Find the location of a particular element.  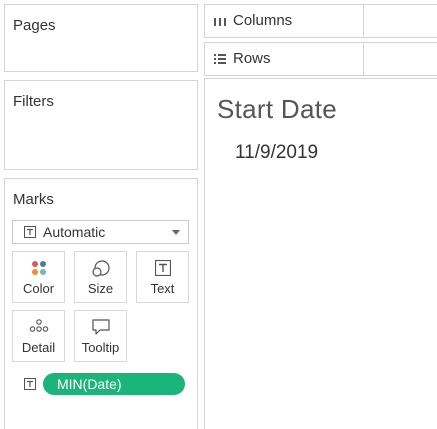

columns-label: Columns is located at coordinates (263, 20).